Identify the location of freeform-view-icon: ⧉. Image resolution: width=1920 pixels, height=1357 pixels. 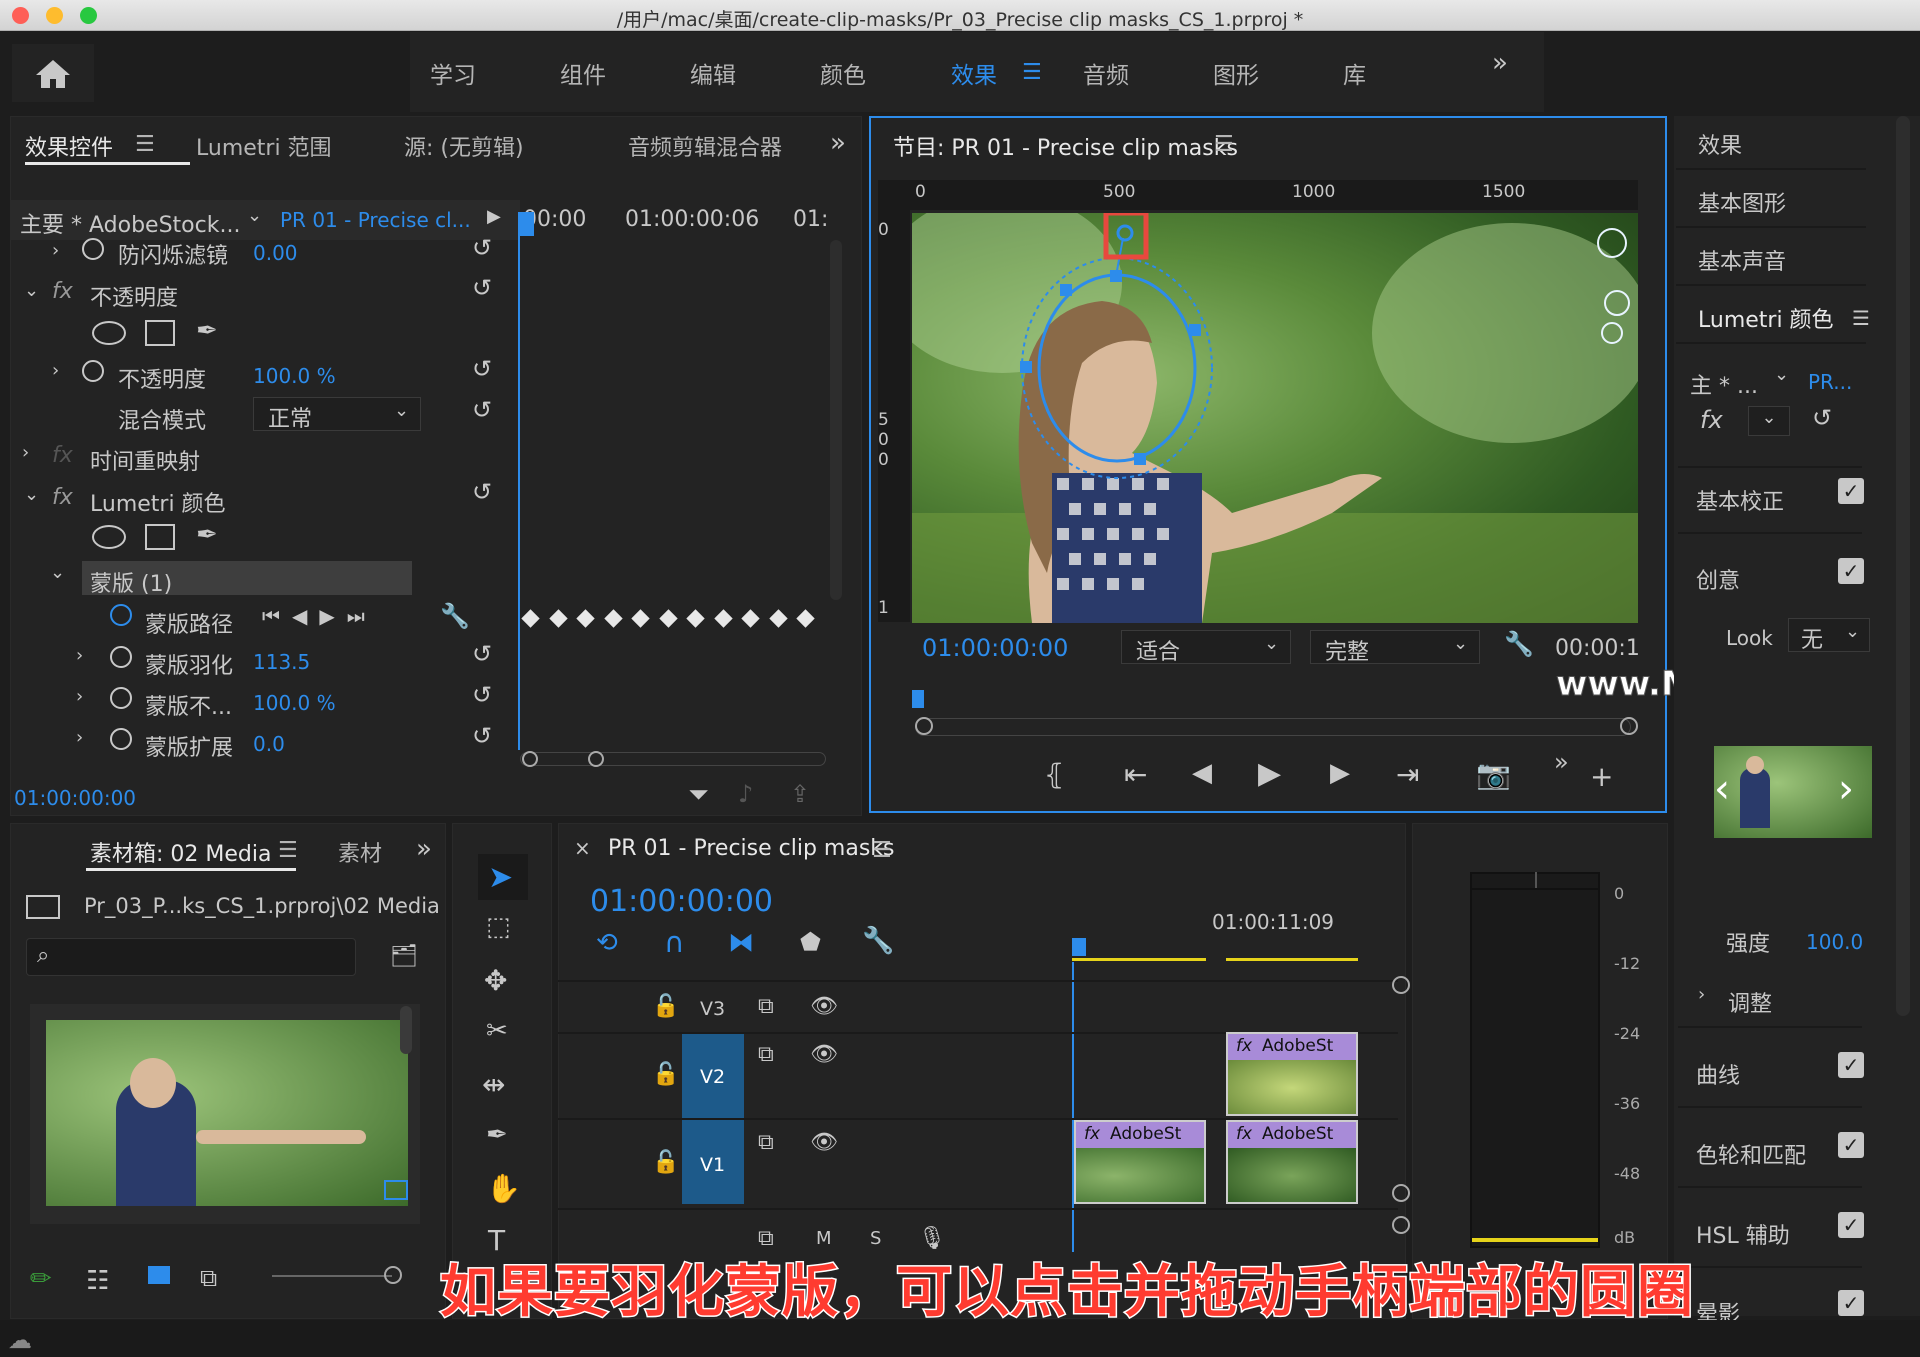
(208, 1278).